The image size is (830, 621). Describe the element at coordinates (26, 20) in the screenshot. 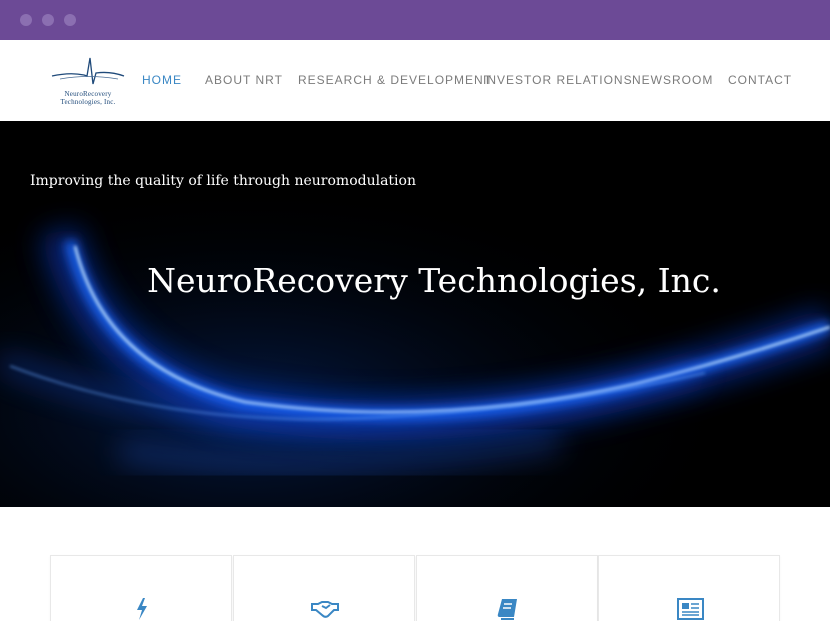

I see `window-close-button` at that location.